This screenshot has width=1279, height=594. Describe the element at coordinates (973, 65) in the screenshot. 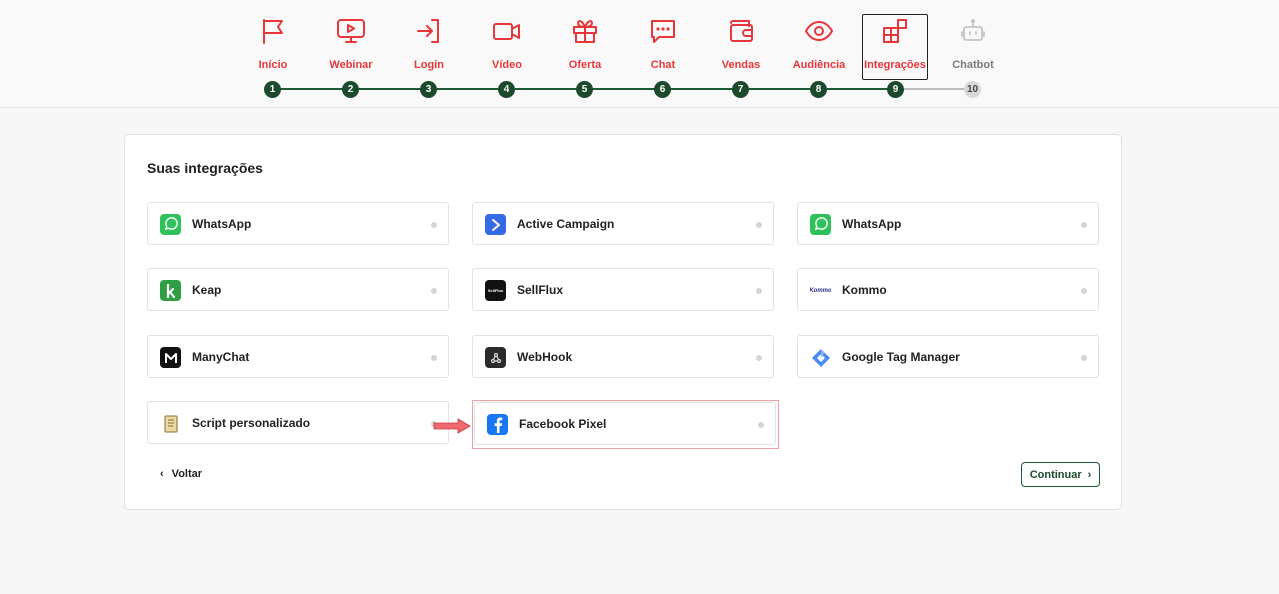

I see `step-label: Chatbot` at that location.